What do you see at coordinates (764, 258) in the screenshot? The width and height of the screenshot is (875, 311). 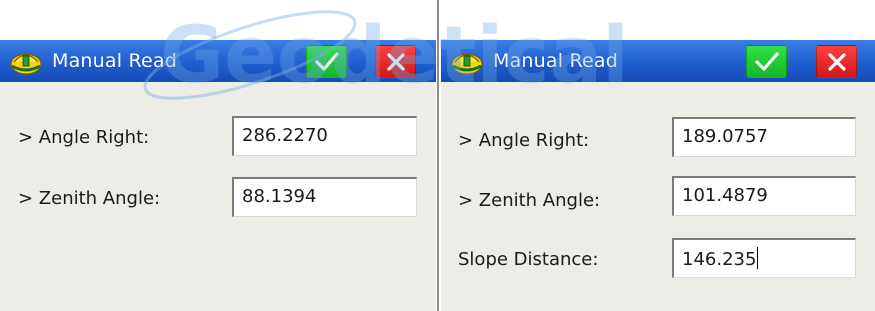 I see `slope-distance-input: 146.235` at bounding box center [764, 258].